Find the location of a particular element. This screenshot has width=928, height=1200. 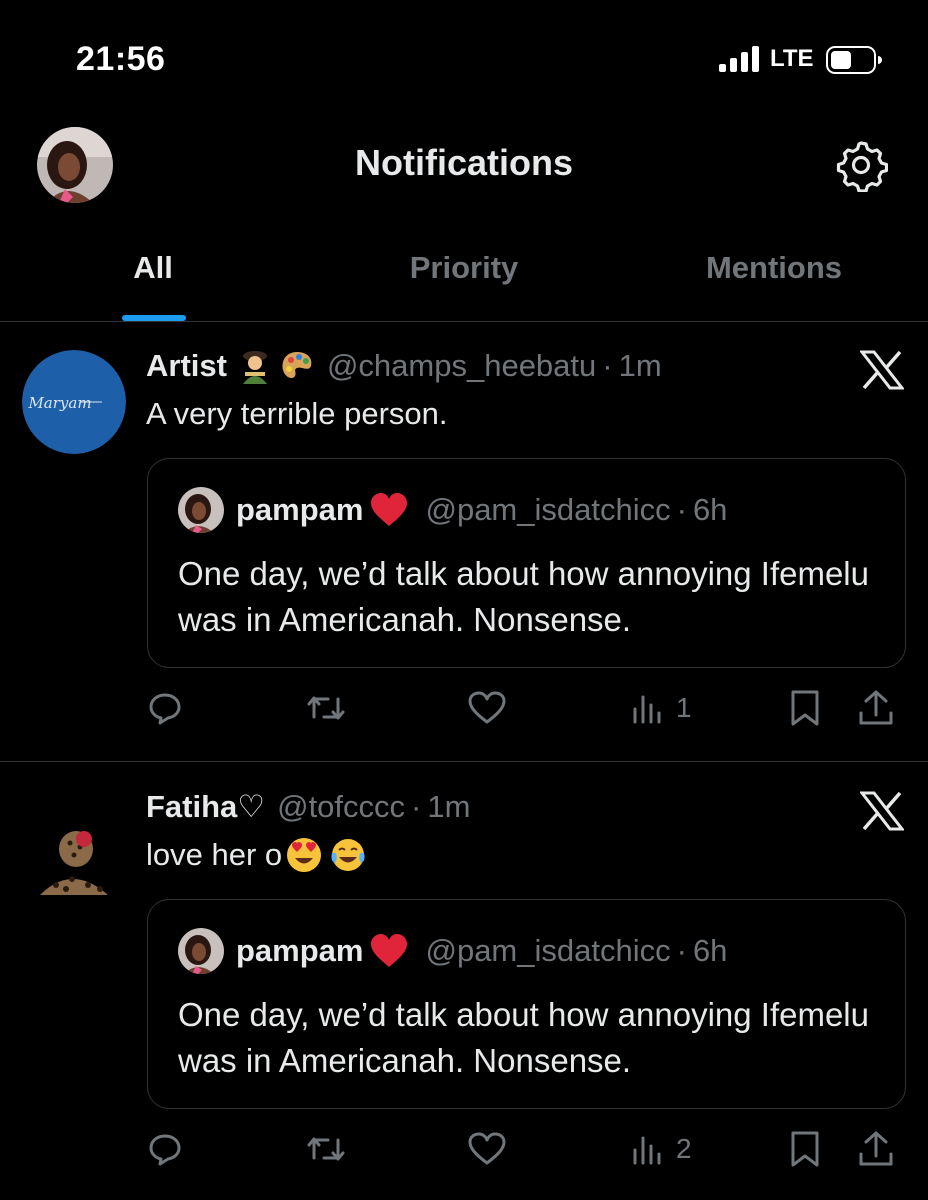

user-handle: @champs_heebatu is located at coordinates (461, 366).